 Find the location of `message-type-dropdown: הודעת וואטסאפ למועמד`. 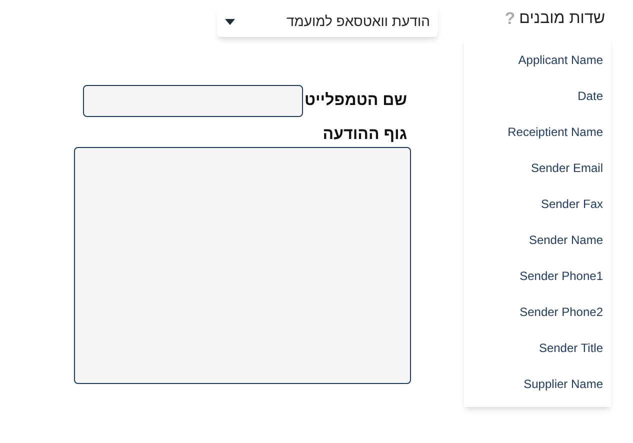

message-type-dropdown: הודעת וואטסאפ למועמד is located at coordinates (327, 21).